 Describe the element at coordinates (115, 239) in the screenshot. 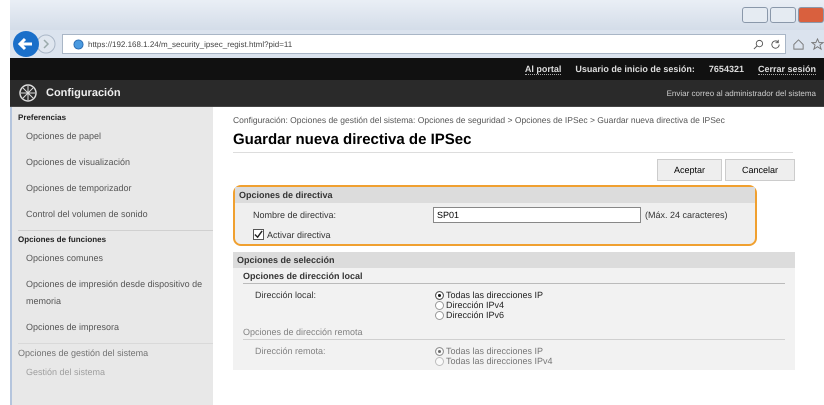

I see `sidebar-heading: Opciones de funciones` at that location.